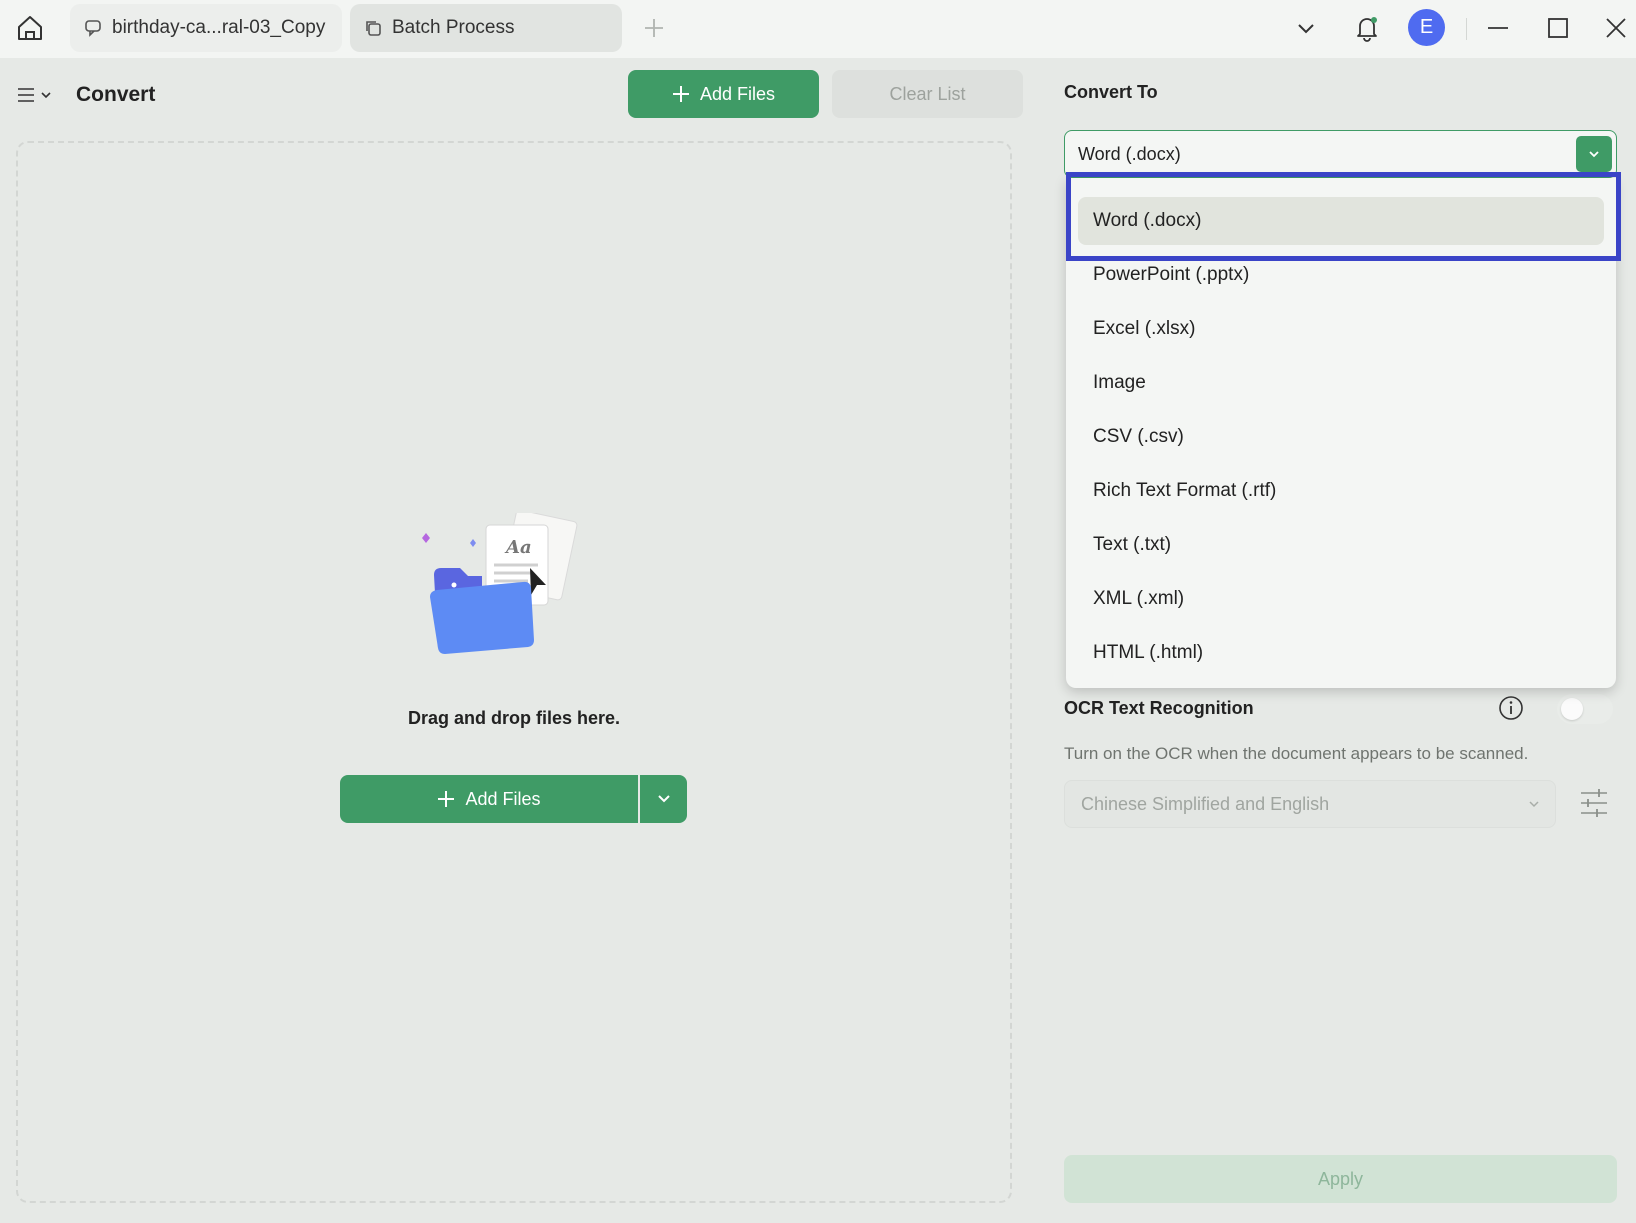  I want to click on format-option-html: HTML (.html), so click(1341, 653).